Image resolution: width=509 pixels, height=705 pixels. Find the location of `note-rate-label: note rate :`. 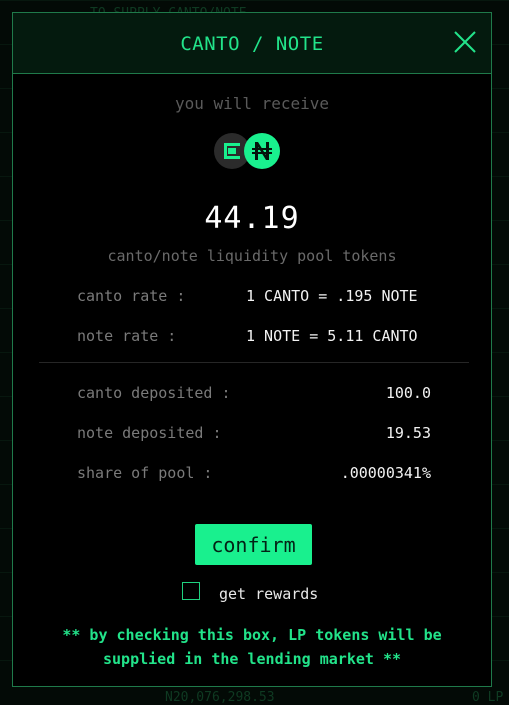

note-rate-label: note rate : is located at coordinates (127, 336).